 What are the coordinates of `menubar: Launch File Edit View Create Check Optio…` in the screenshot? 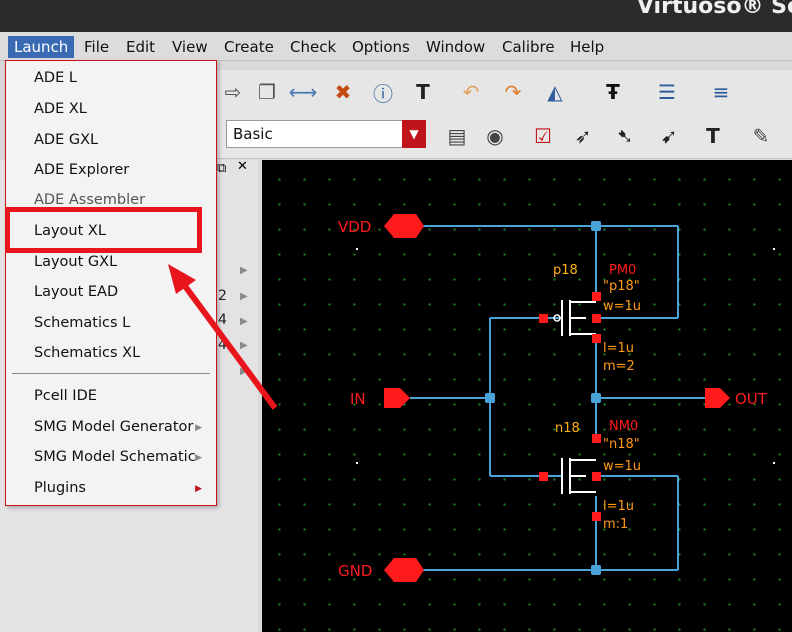 It's located at (396, 46).